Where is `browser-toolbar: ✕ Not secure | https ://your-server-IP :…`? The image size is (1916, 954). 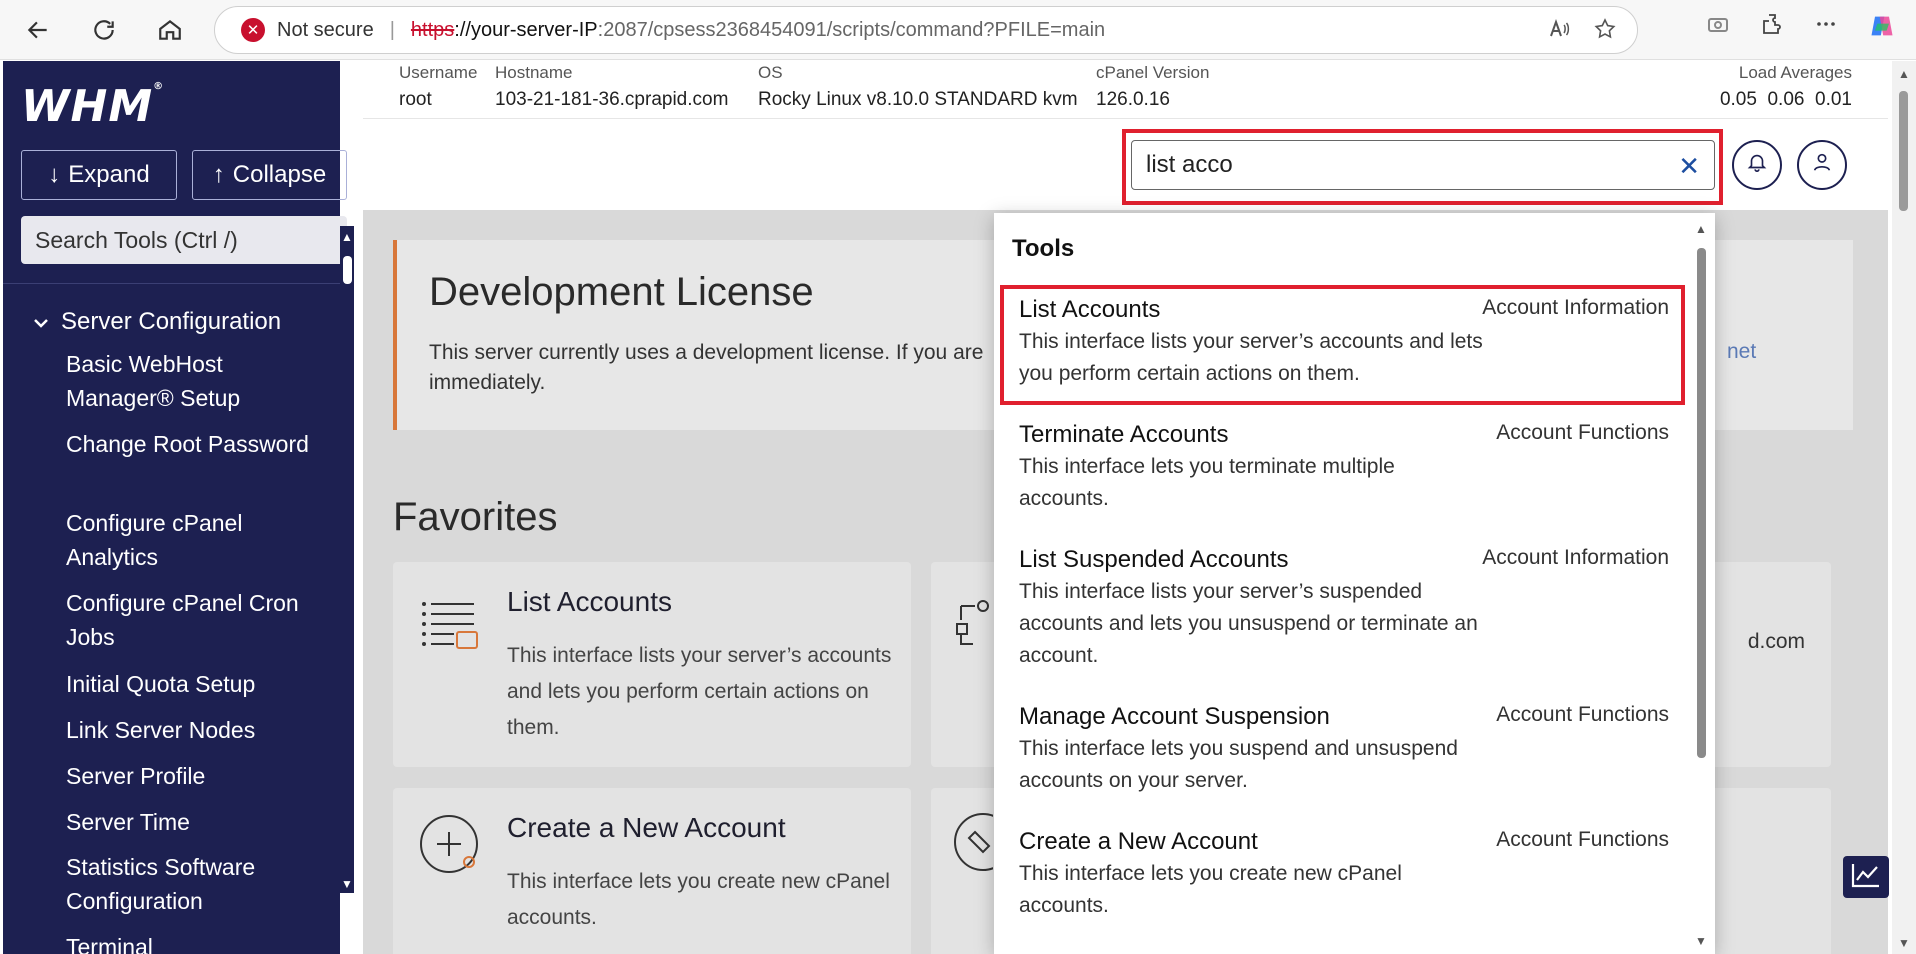 browser-toolbar: ✕ Not secure | https ://your-server-IP :… is located at coordinates (958, 30).